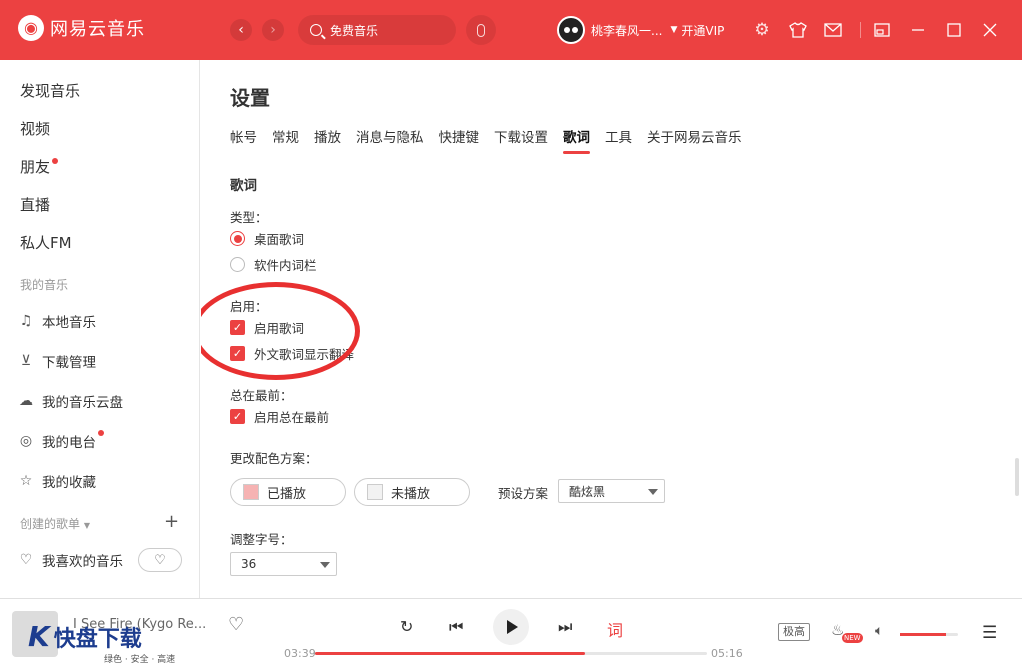 The height and width of the screenshot is (670, 1022). What do you see at coordinates (390, 139) in the screenshot?
I see `tab-privacy: 消息与隐私` at bounding box center [390, 139].